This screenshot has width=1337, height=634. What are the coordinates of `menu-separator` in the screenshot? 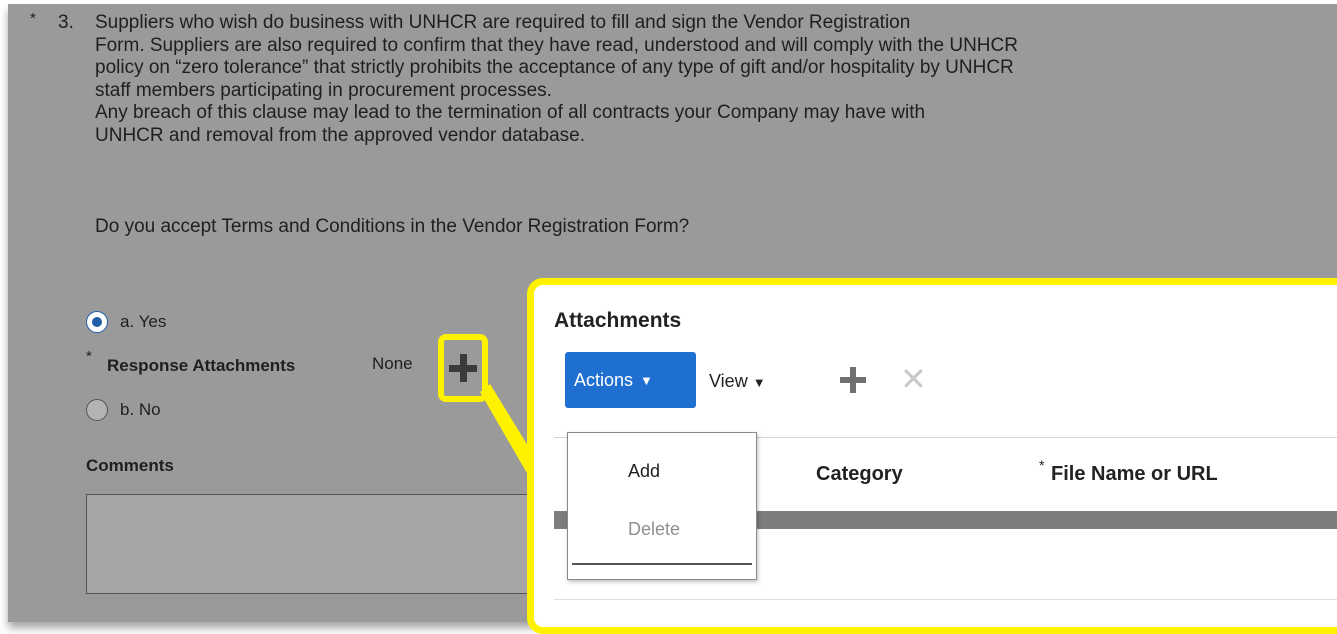 It's located at (662, 564).